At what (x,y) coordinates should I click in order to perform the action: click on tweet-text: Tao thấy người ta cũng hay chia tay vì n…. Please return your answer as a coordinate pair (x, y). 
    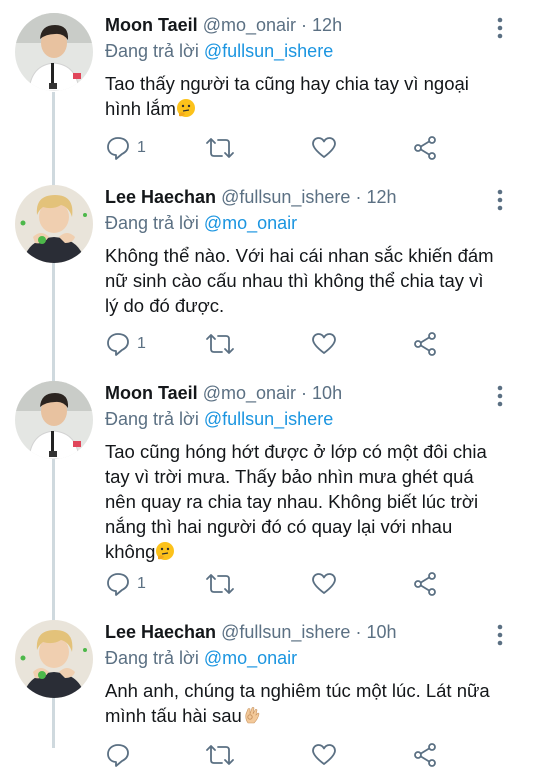
    Looking at the image, I should click on (305, 96).